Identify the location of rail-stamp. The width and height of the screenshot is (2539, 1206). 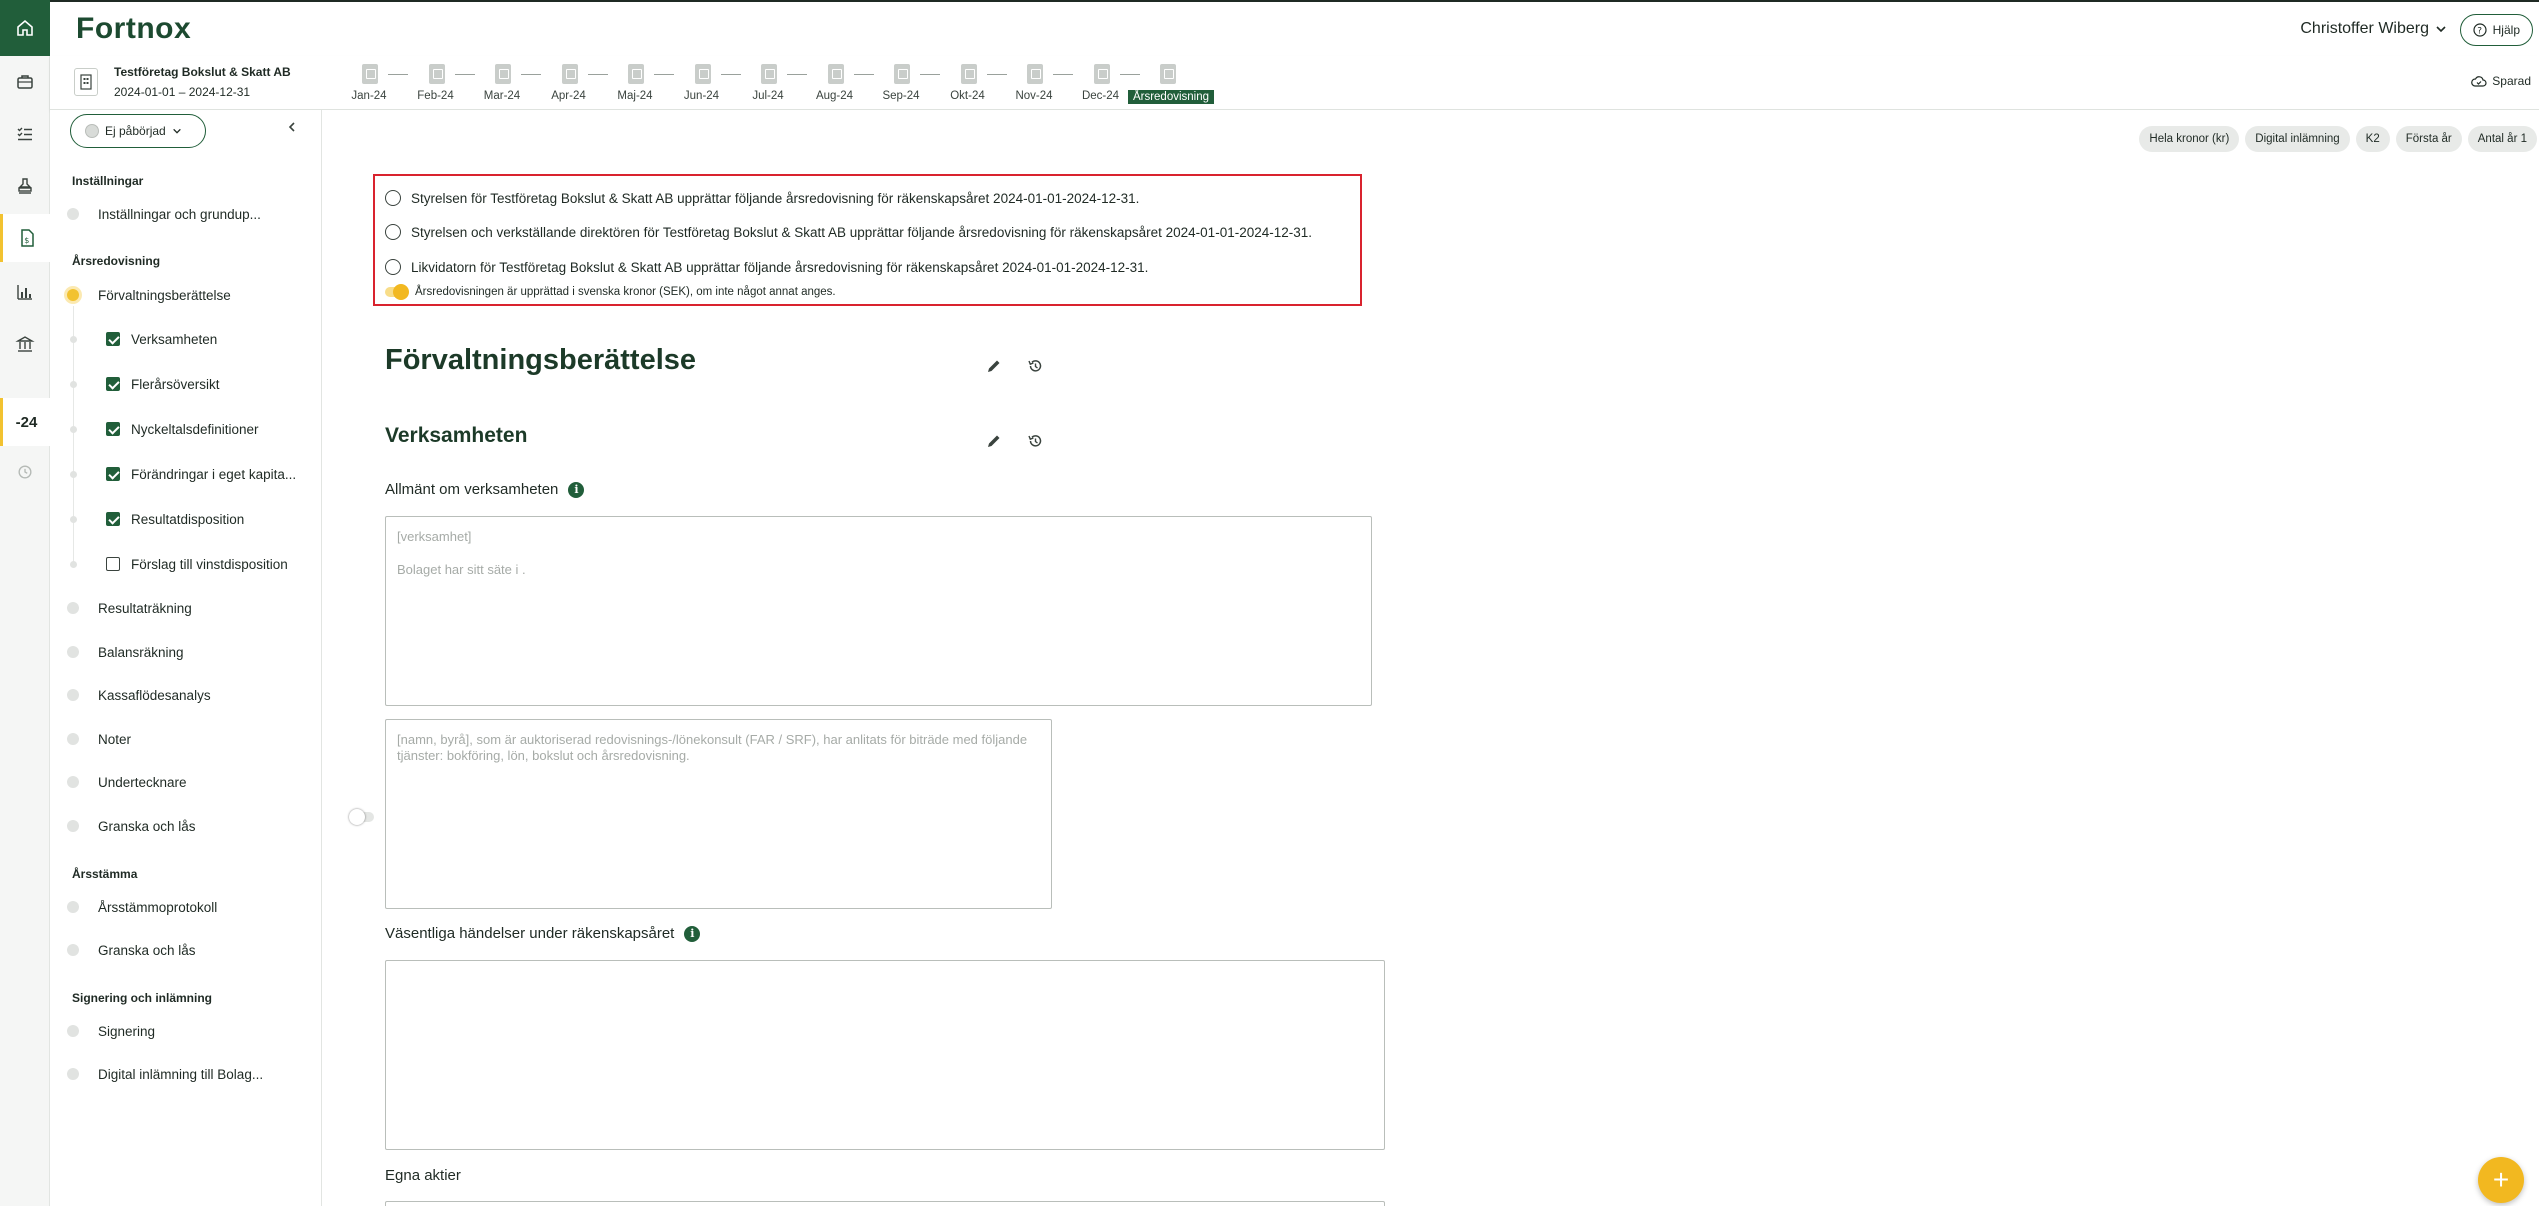
(25, 186).